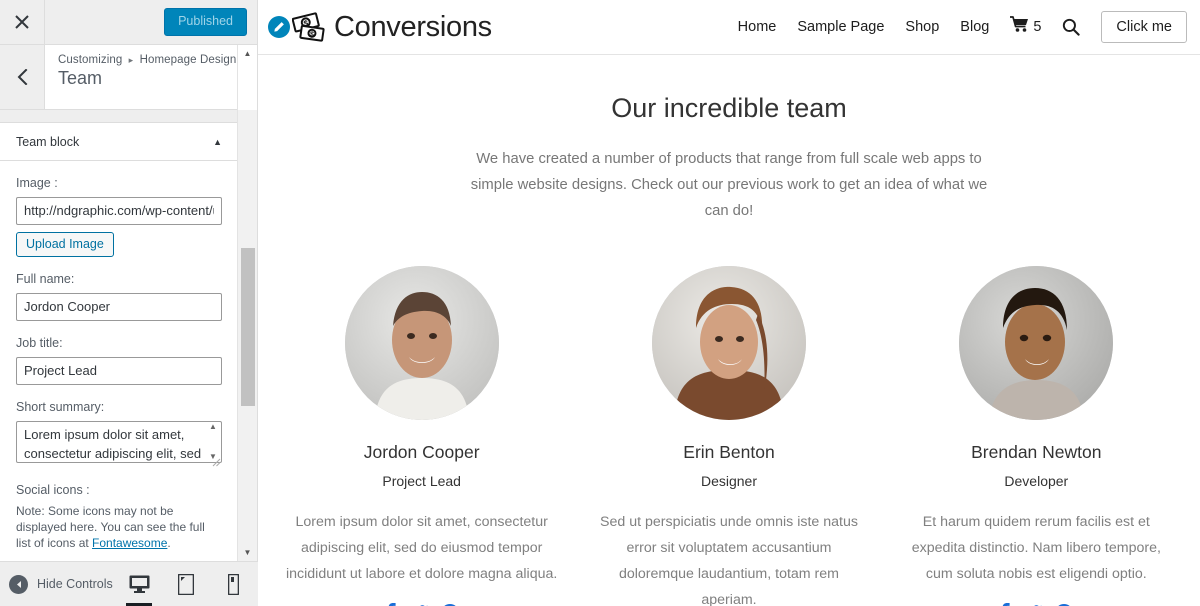 The height and width of the screenshot is (606, 1200). I want to click on social-icons-label: Social icons :, so click(53, 489).